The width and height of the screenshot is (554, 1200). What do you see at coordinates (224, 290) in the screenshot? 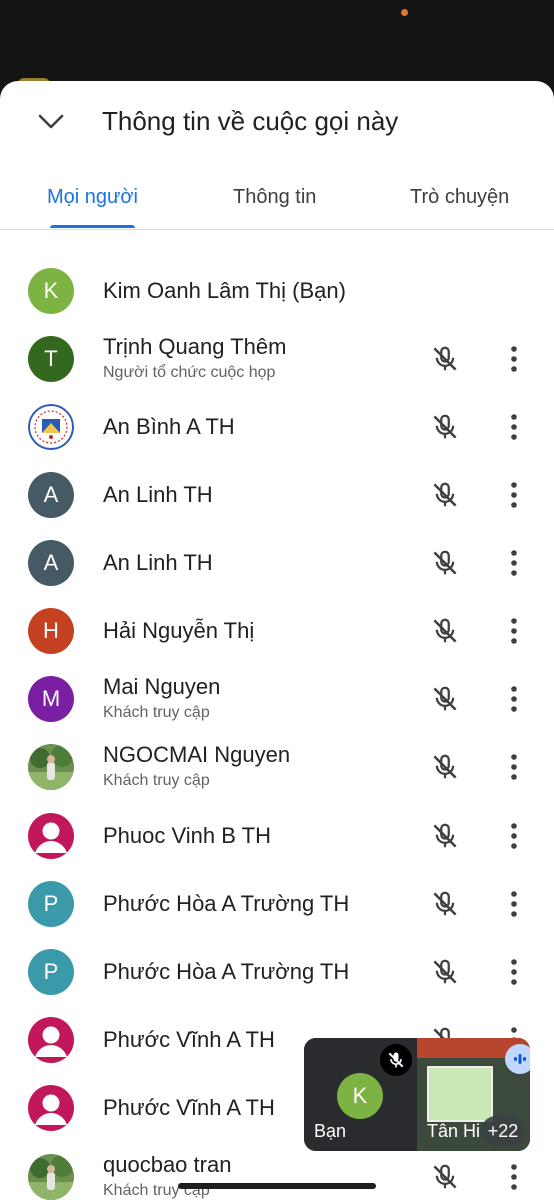
I see `participant-name: Kim Oanh Lâm Thị (Bạn)` at bounding box center [224, 290].